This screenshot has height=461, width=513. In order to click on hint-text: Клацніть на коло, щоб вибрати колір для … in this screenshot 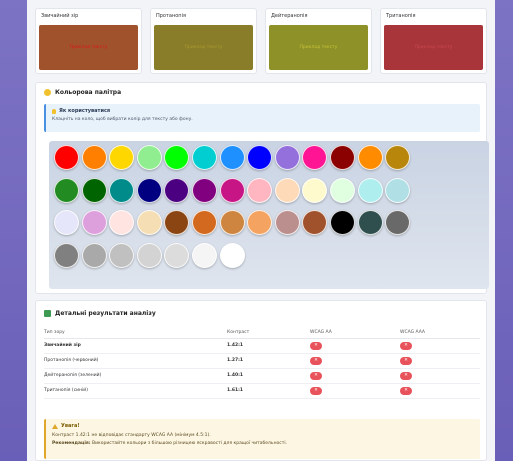, I will do `click(122, 119)`.